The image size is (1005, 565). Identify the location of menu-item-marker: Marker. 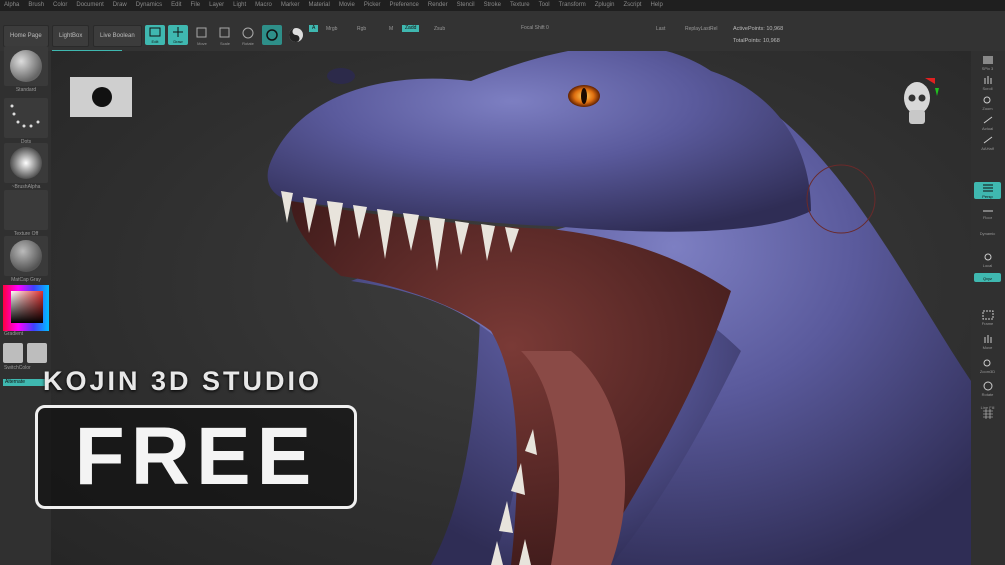
(290, 5).